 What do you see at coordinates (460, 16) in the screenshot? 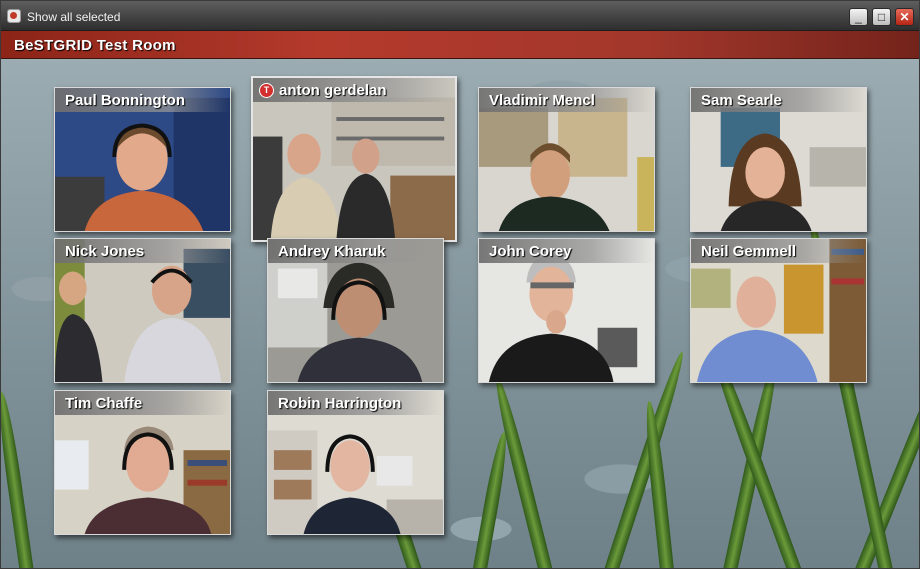
I see `title-bar: Show all selected _ □ ✕` at bounding box center [460, 16].